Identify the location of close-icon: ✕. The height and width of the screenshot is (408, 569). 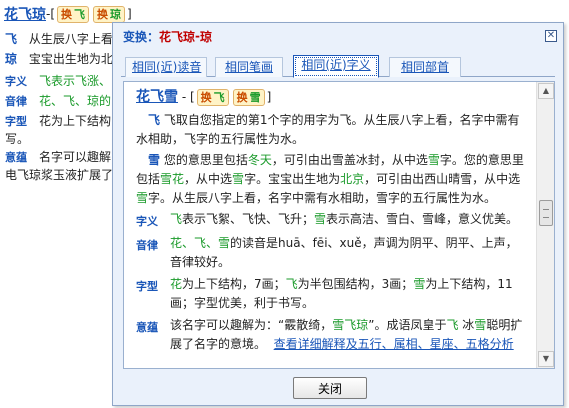
(551, 36).